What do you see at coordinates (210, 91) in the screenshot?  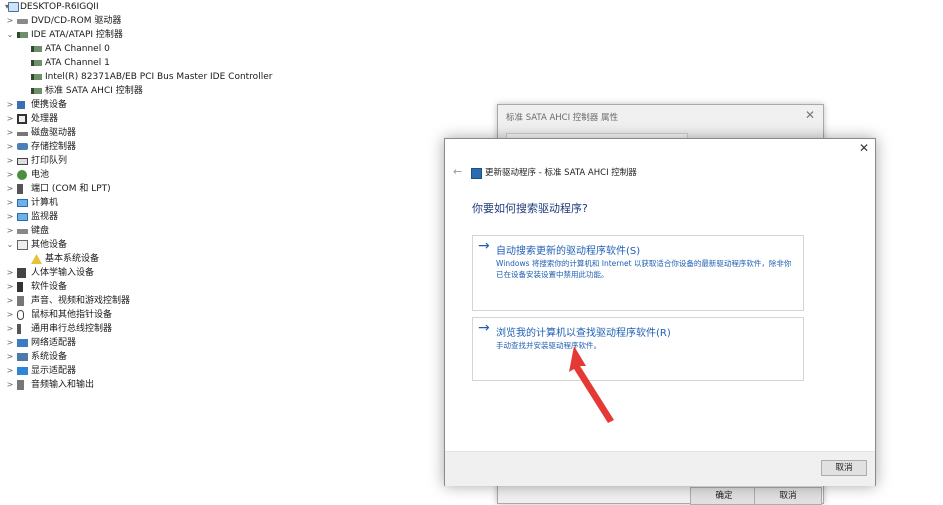 I see `tree-item: 标准 SATA AHCI 控制器` at bounding box center [210, 91].